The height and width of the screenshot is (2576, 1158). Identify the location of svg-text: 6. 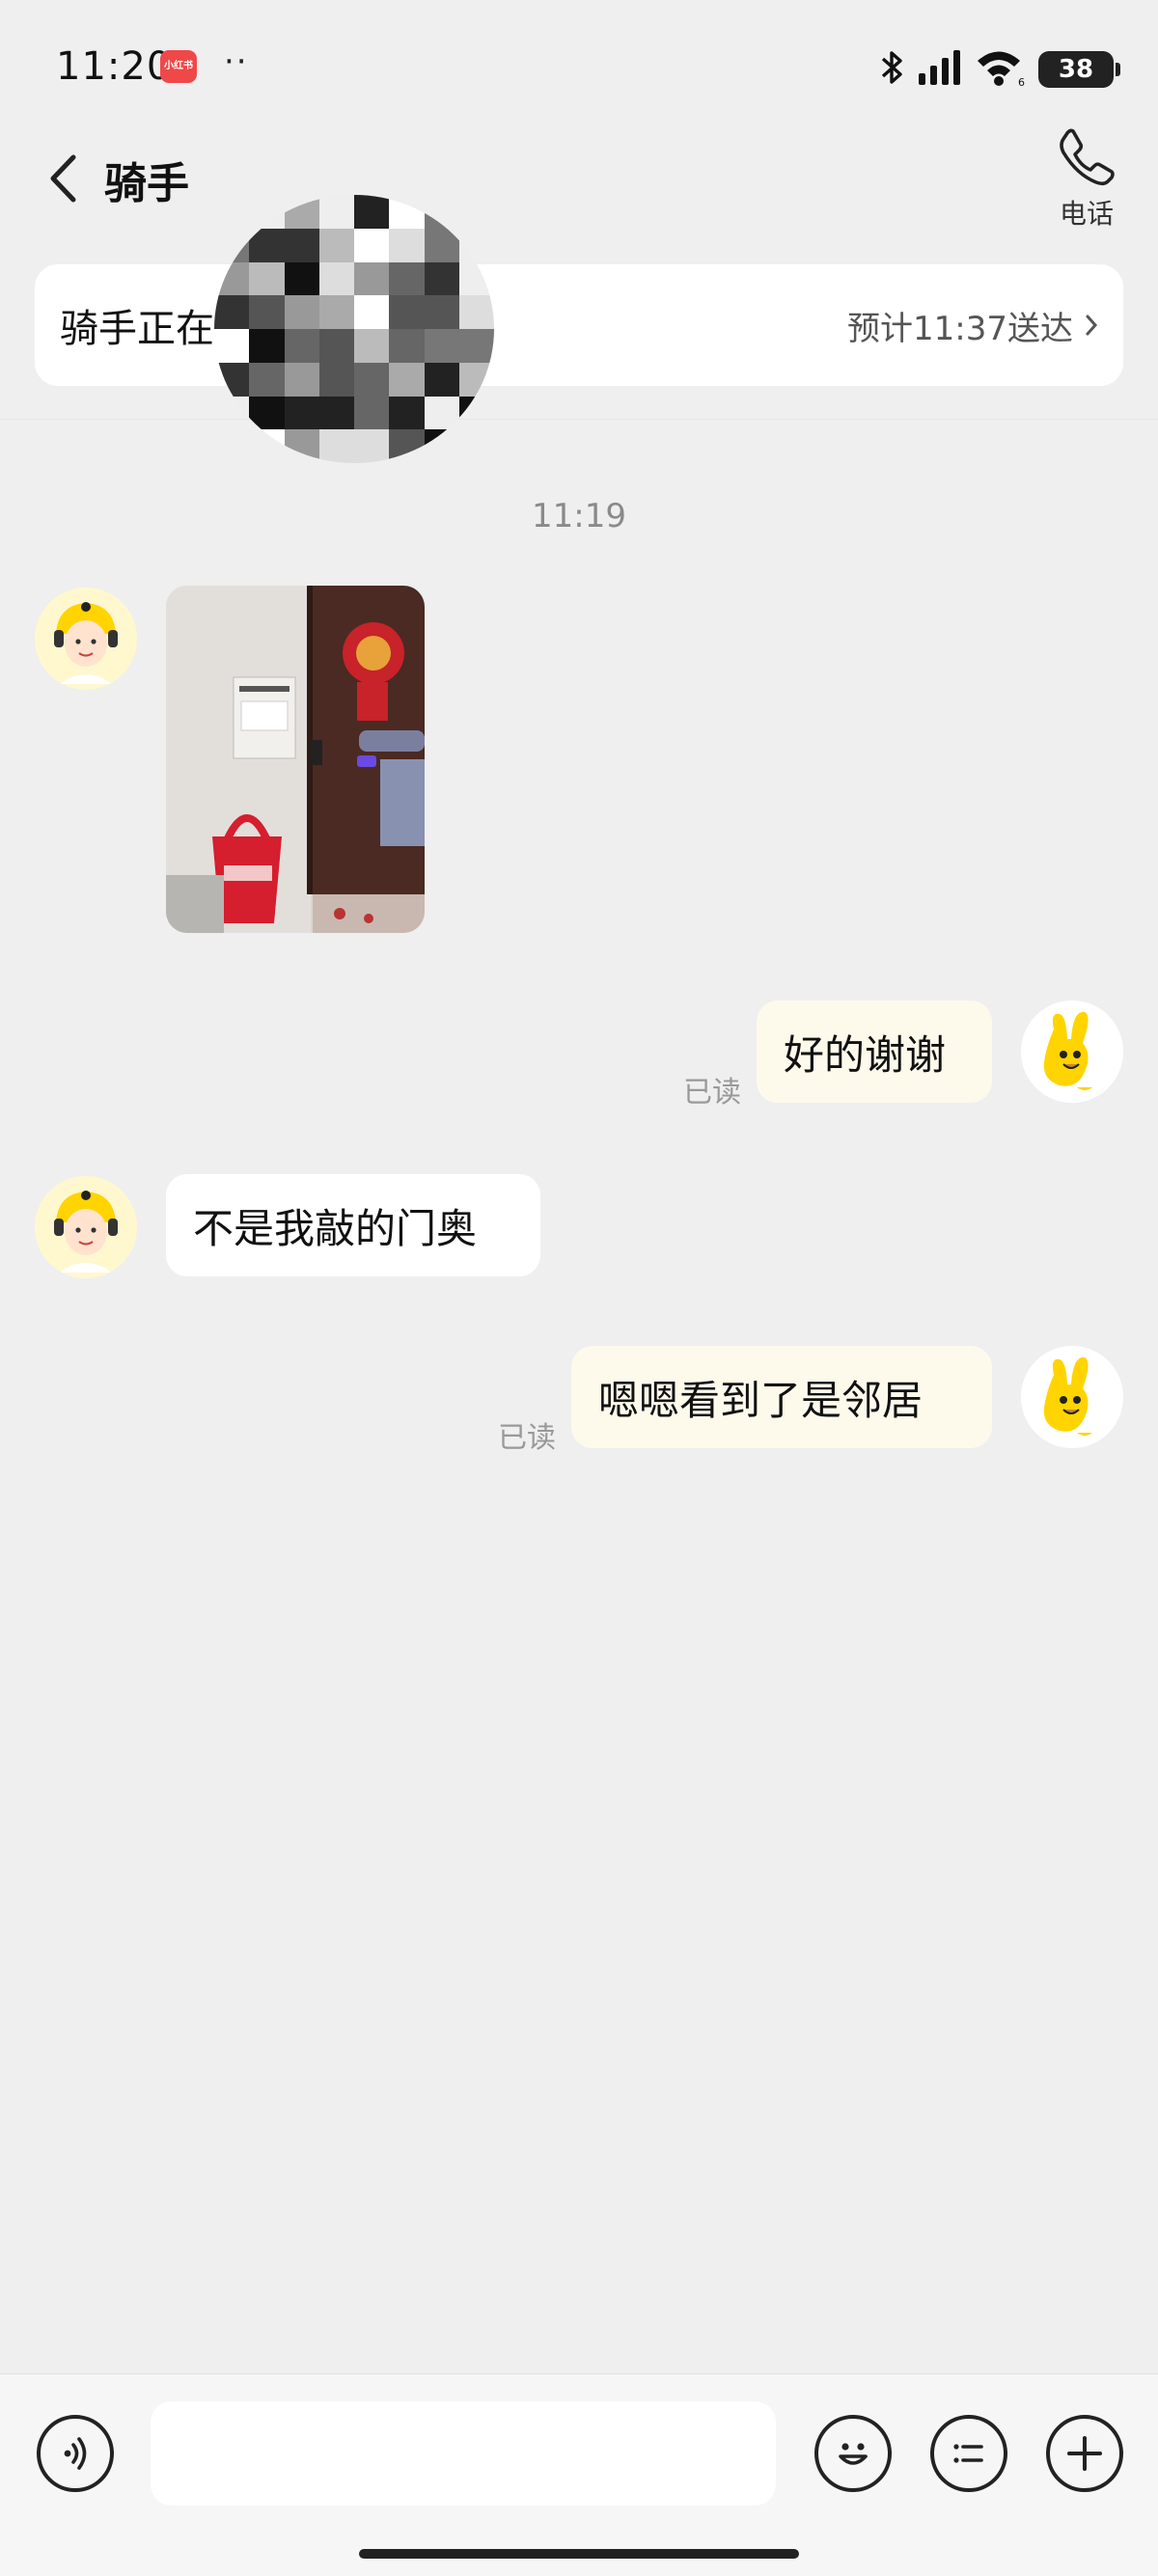
(1021, 81).